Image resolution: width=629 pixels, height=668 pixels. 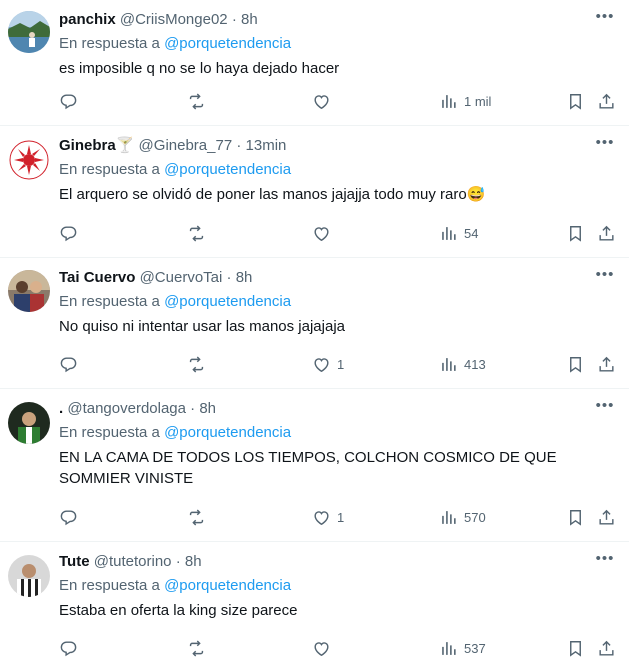 What do you see at coordinates (133, 561) in the screenshot?
I see `user-handle: @tutetorino` at bounding box center [133, 561].